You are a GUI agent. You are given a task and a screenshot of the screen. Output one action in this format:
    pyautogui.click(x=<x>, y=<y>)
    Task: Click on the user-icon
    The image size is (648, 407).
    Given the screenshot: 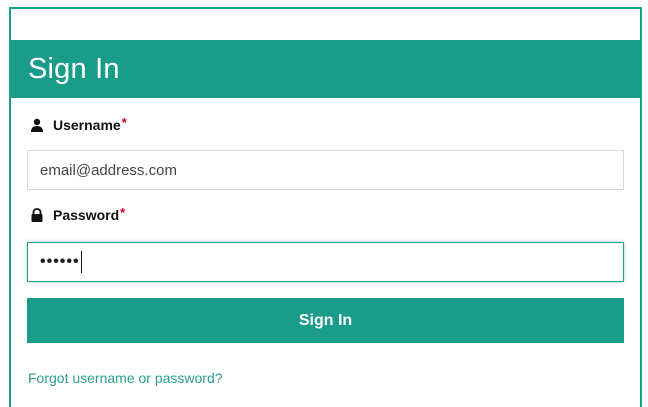 What is the action you would take?
    pyautogui.click(x=37, y=125)
    